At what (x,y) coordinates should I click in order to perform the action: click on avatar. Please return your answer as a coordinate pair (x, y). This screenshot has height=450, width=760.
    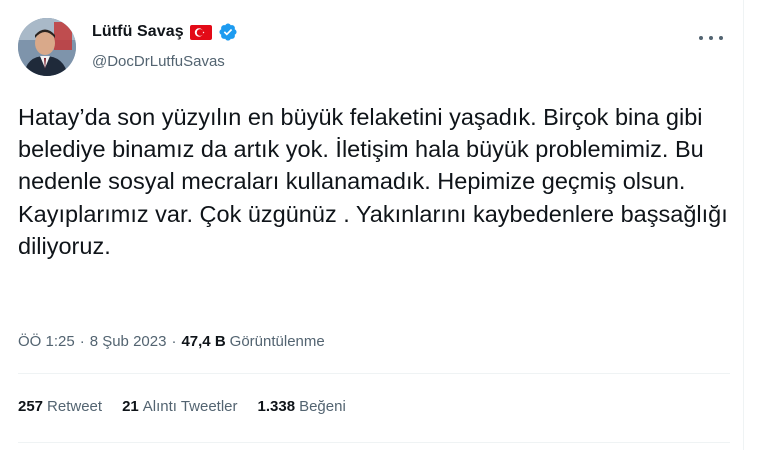
    Looking at the image, I should click on (47, 47).